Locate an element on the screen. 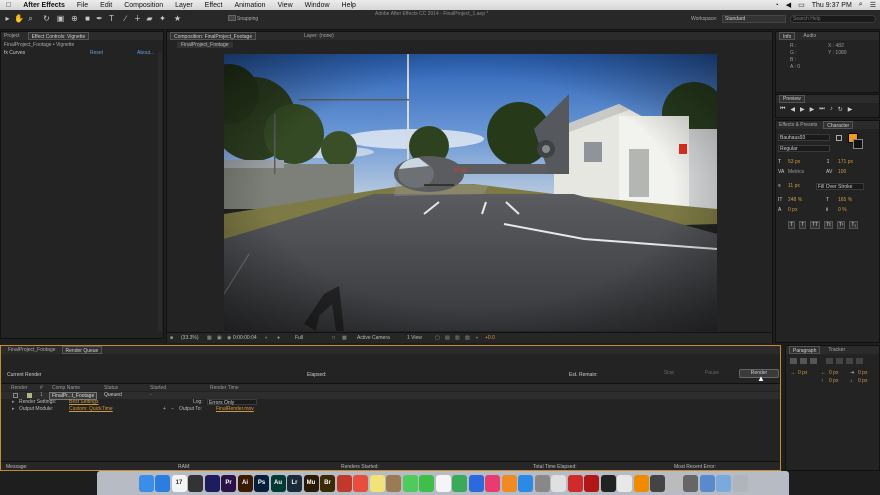 The image size is (880, 495). font-family-select: Bauhaus93 is located at coordinates (804, 137).